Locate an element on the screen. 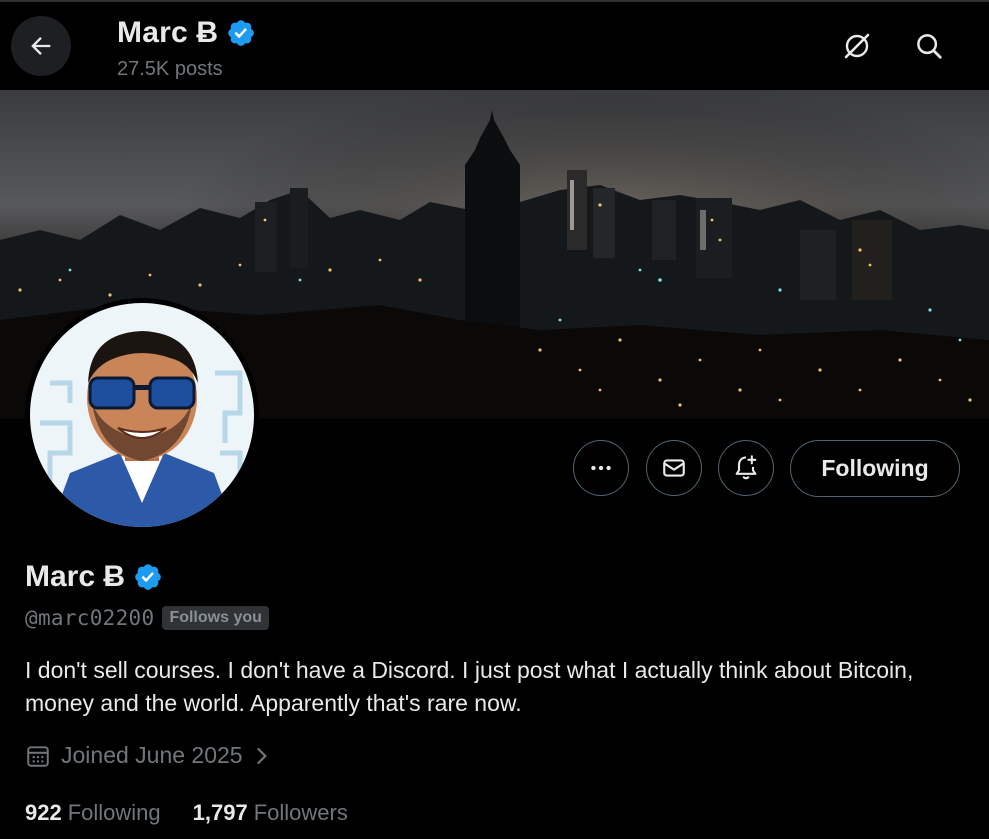 The height and width of the screenshot is (839, 989). followers-stat: 1,797 Followers is located at coordinates (270, 813).